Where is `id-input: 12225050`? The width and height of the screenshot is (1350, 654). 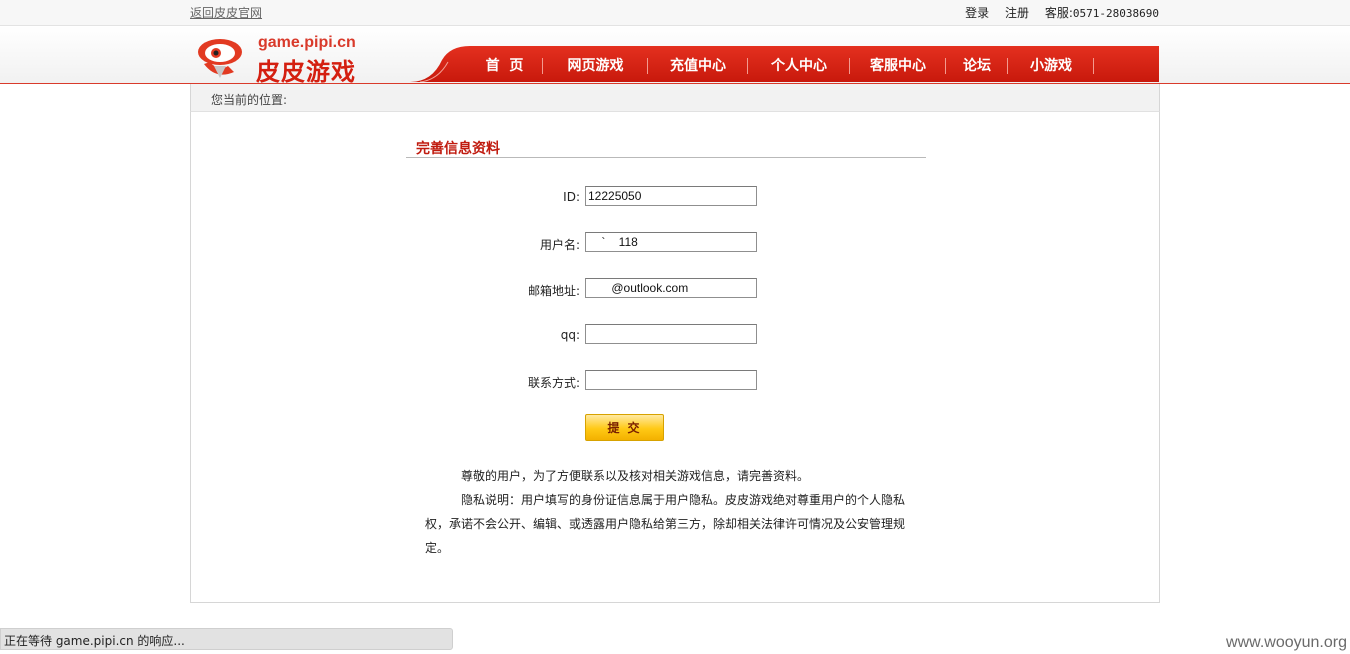
id-input: 12225050 is located at coordinates (671, 196).